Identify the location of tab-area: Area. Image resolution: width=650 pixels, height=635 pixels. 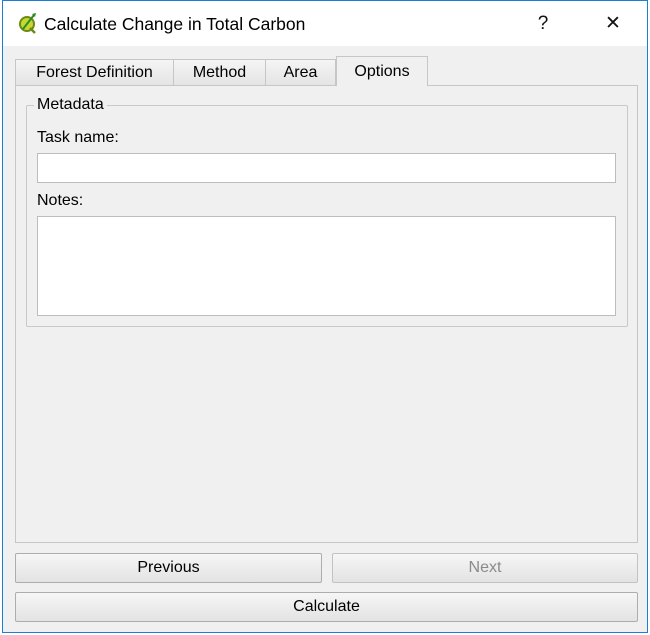
(300, 72).